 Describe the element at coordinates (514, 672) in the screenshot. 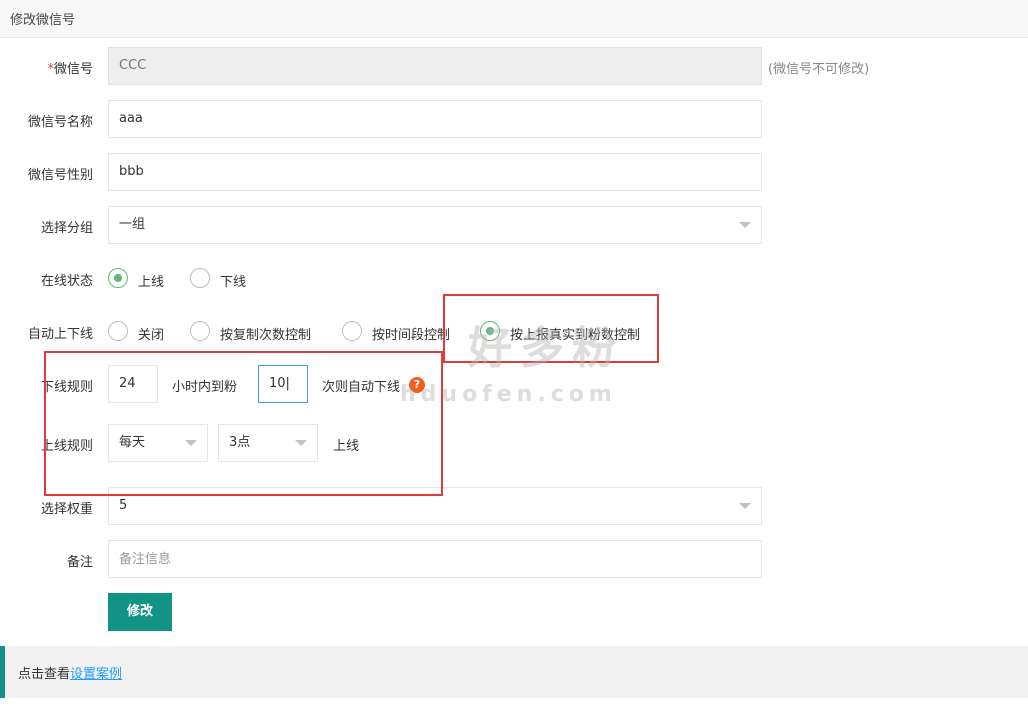

I see `footer-bar: 点击查看设置案例` at that location.